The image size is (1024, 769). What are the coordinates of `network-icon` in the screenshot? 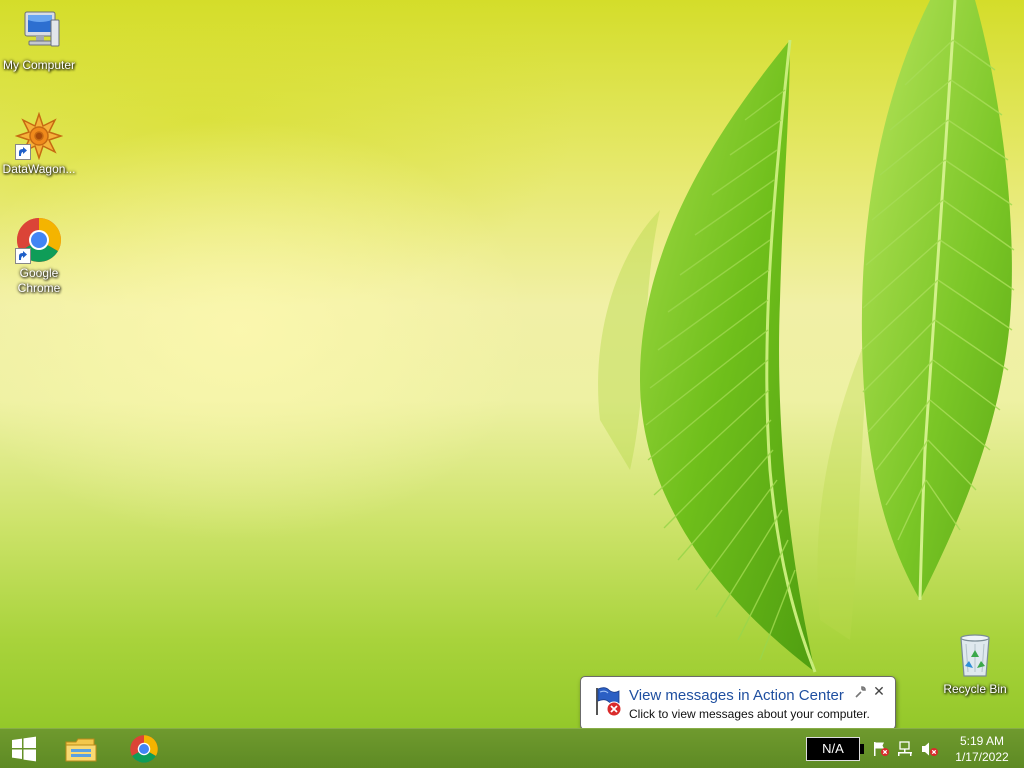 It's located at (906, 749).